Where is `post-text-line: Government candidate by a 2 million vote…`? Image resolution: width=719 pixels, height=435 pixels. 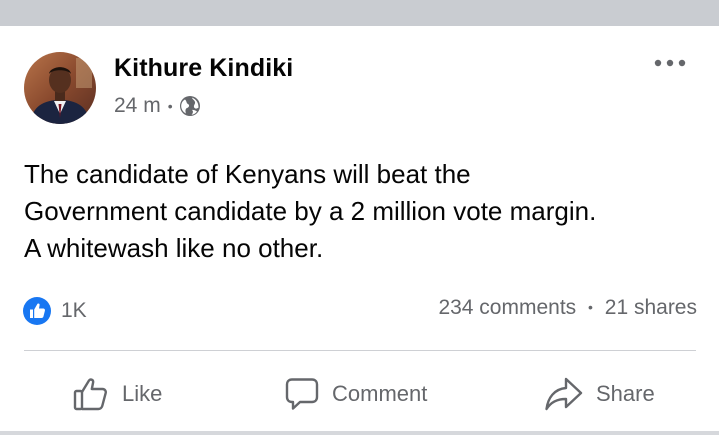 post-text-line: Government candidate by a 2 million vote… is located at coordinates (310, 211).